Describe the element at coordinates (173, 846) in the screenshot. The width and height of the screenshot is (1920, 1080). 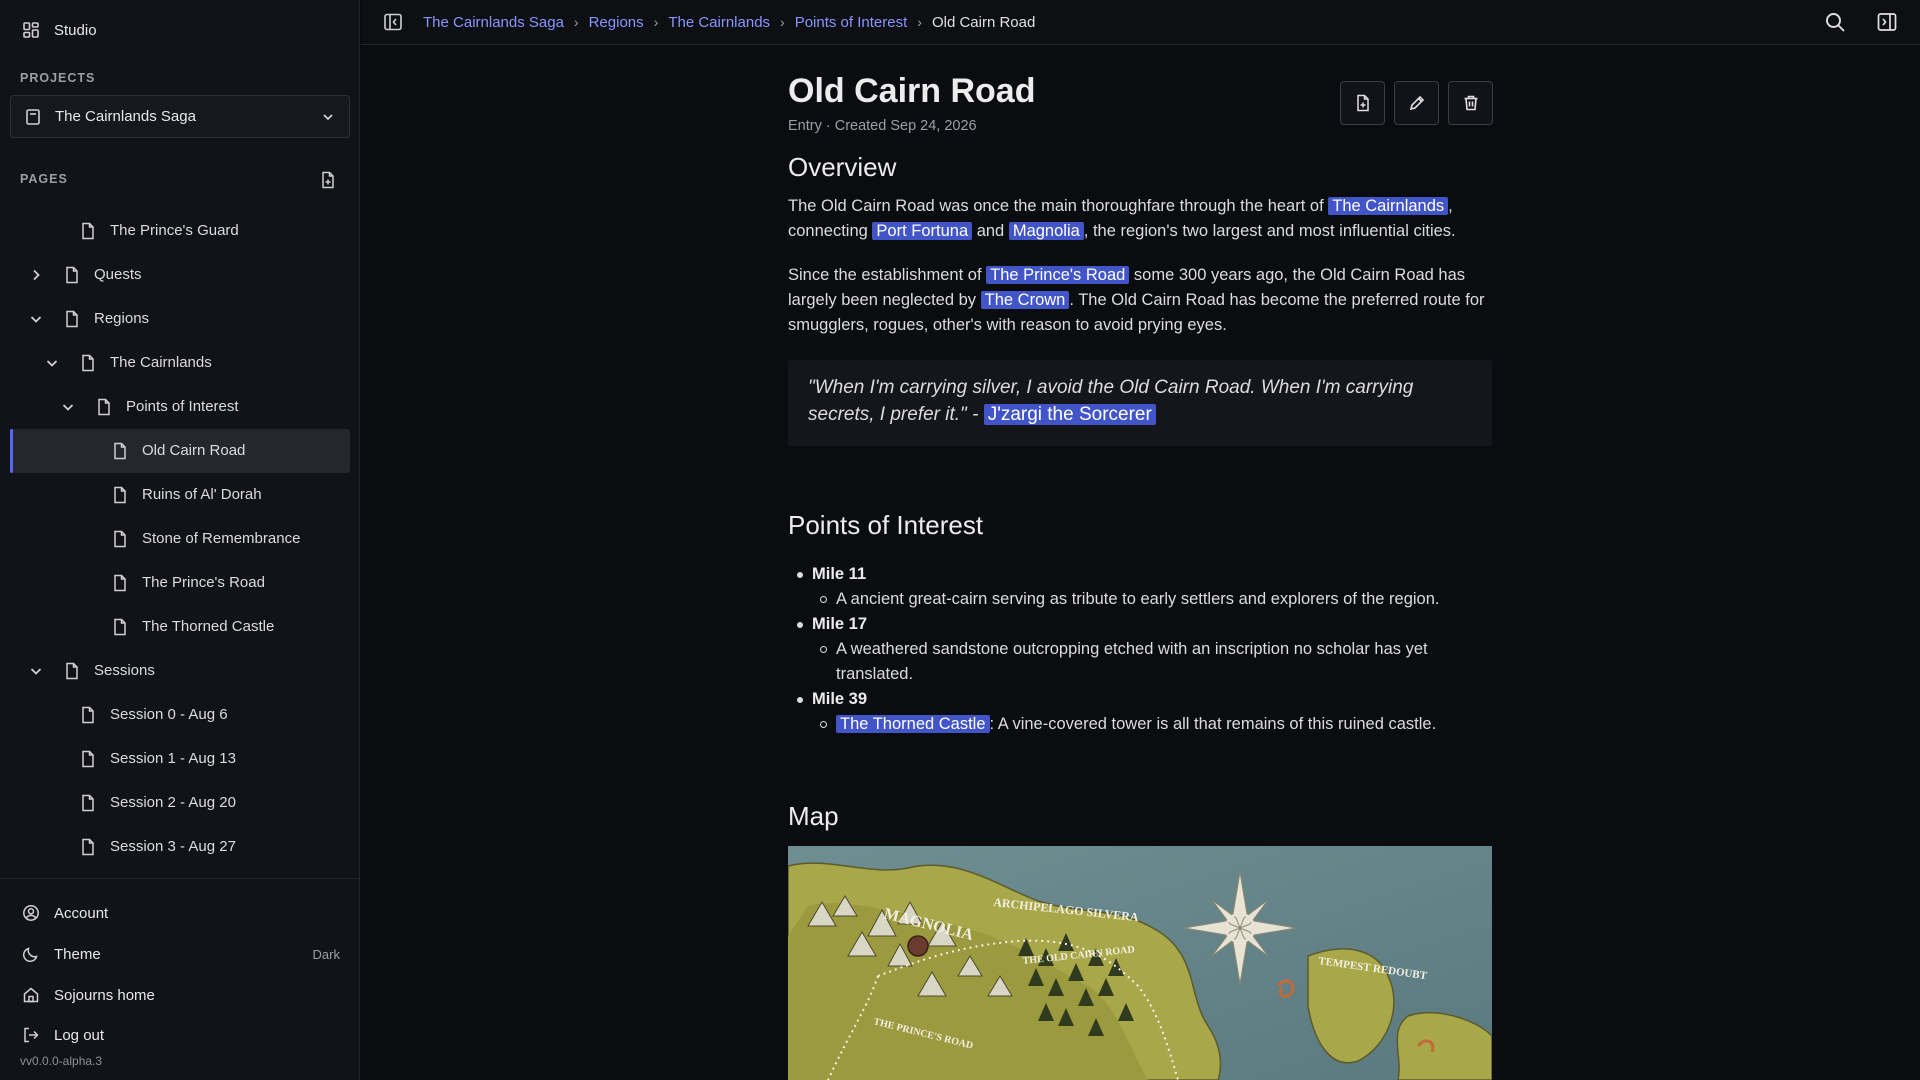
I see `tree-item-label: Session 3 - Aug 27` at that location.